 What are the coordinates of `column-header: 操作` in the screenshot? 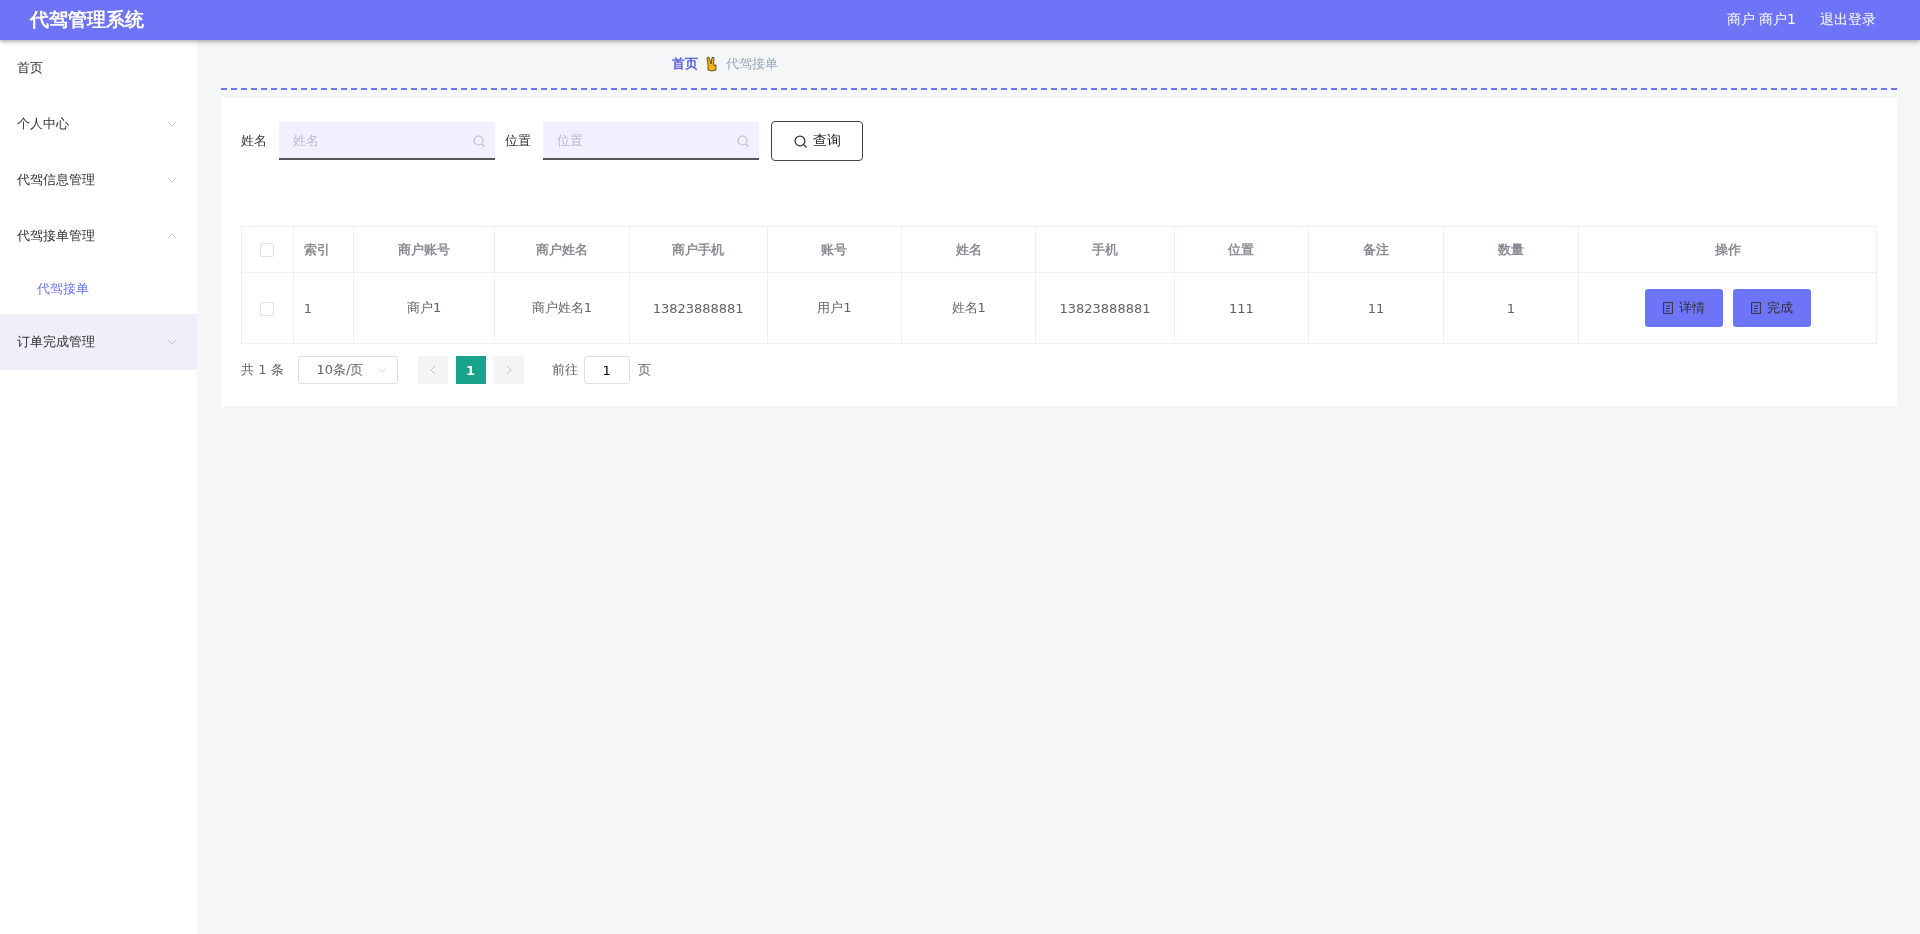 It's located at (1727, 249).